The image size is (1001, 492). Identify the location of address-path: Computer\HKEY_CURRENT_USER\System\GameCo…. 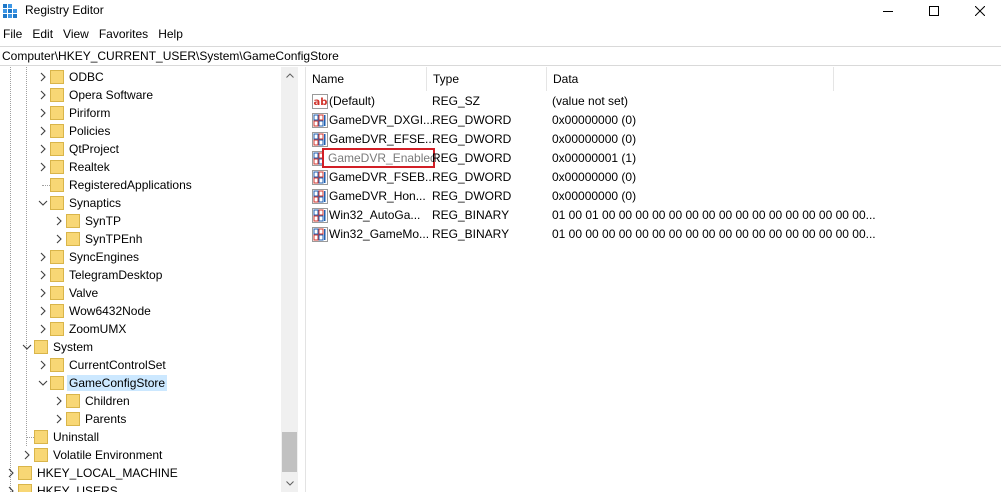
(170, 56).